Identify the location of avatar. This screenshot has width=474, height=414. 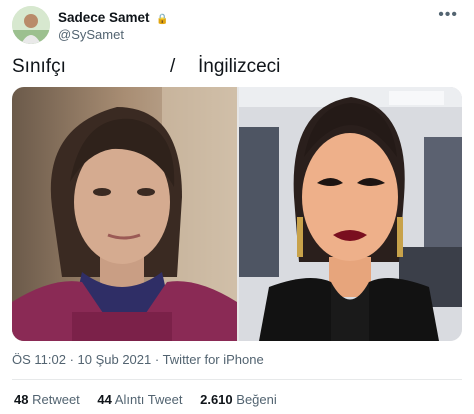
(31, 25).